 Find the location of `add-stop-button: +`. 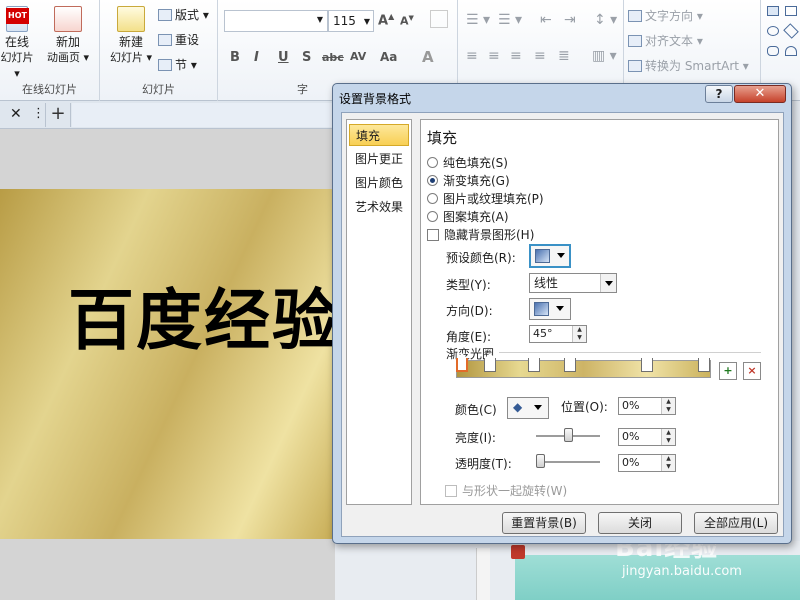

add-stop-button: + is located at coordinates (728, 371).